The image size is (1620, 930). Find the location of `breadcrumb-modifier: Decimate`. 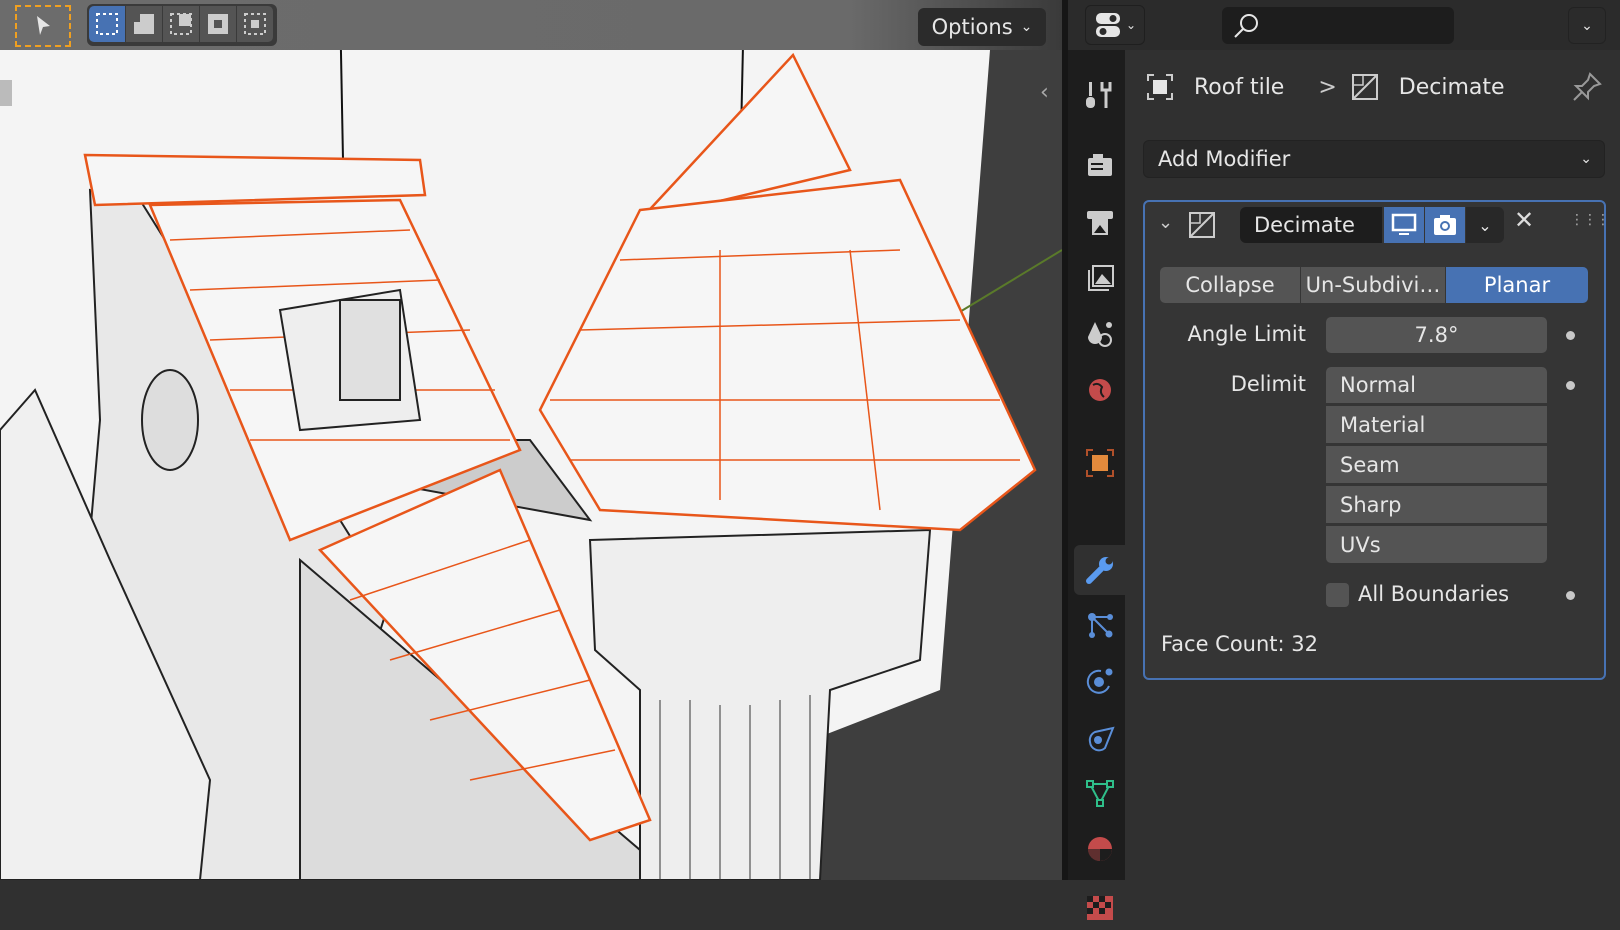

breadcrumb-modifier: Decimate is located at coordinates (1451, 87).